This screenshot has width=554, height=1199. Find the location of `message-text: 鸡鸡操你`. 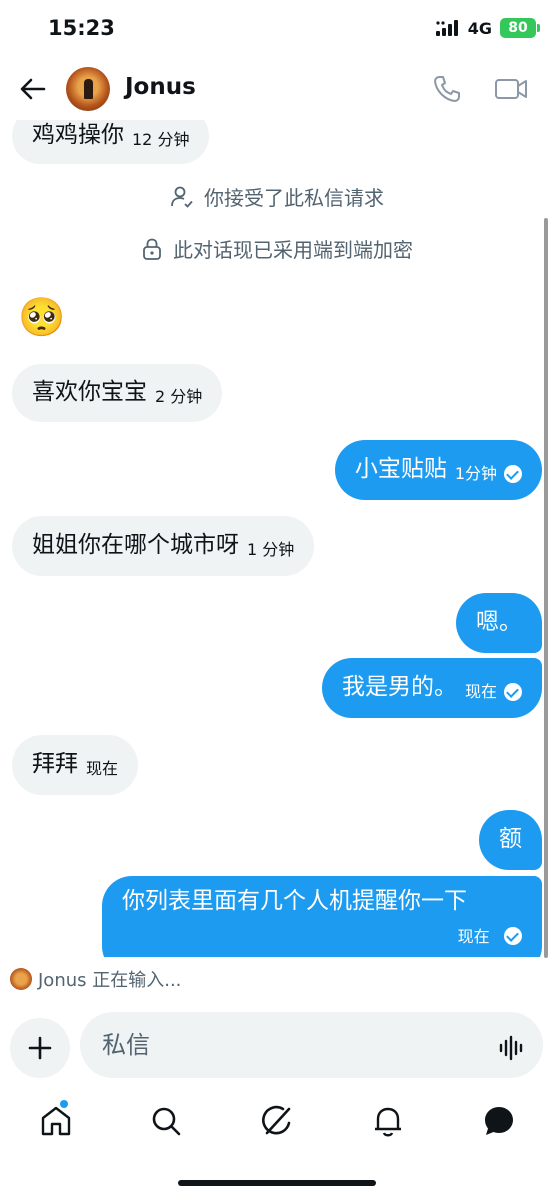

message-text: 鸡鸡操你 is located at coordinates (78, 135).